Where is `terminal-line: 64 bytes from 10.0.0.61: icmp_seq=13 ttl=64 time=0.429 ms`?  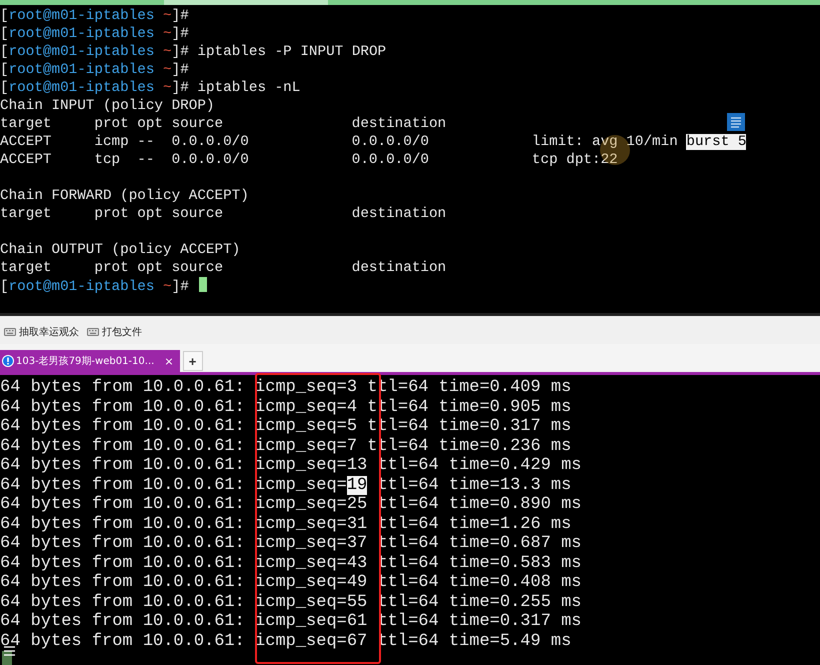
terminal-line: 64 bytes from 10.0.0.61: icmp_seq=13 ttl=64 time=0.429 ms is located at coordinates (291, 466).